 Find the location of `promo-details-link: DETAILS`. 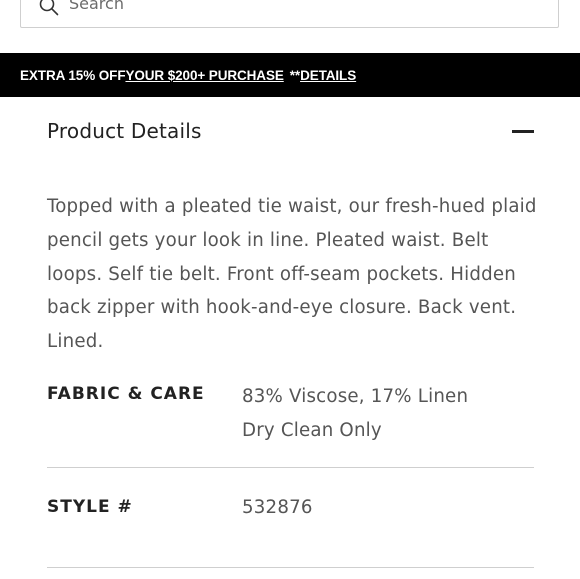

promo-details-link: DETAILS is located at coordinates (328, 75).